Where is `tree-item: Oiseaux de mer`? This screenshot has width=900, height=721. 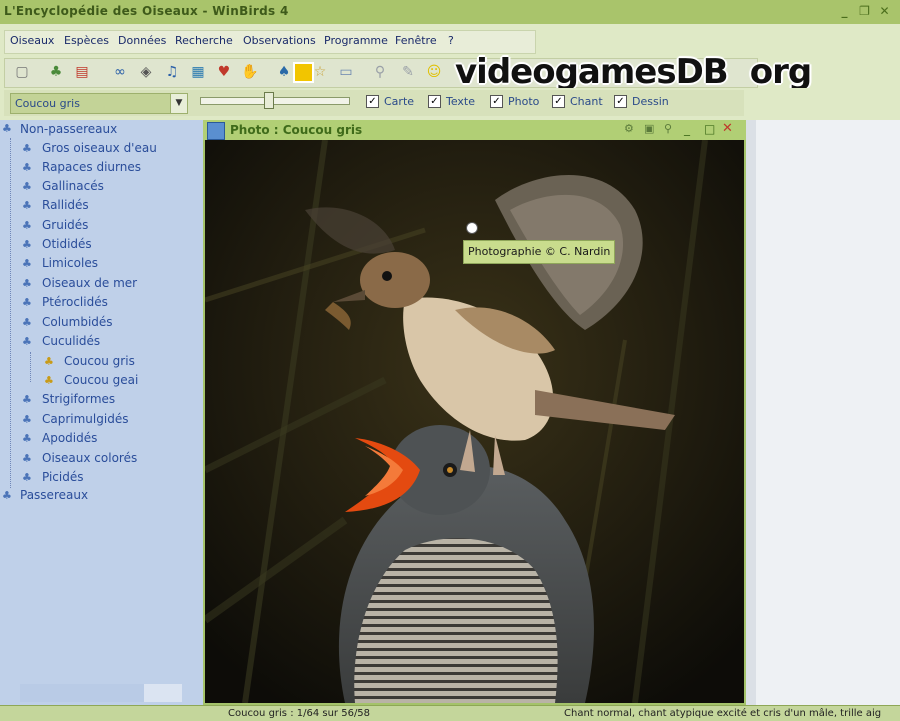 tree-item: Oiseaux de mer is located at coordinates (89, 283).